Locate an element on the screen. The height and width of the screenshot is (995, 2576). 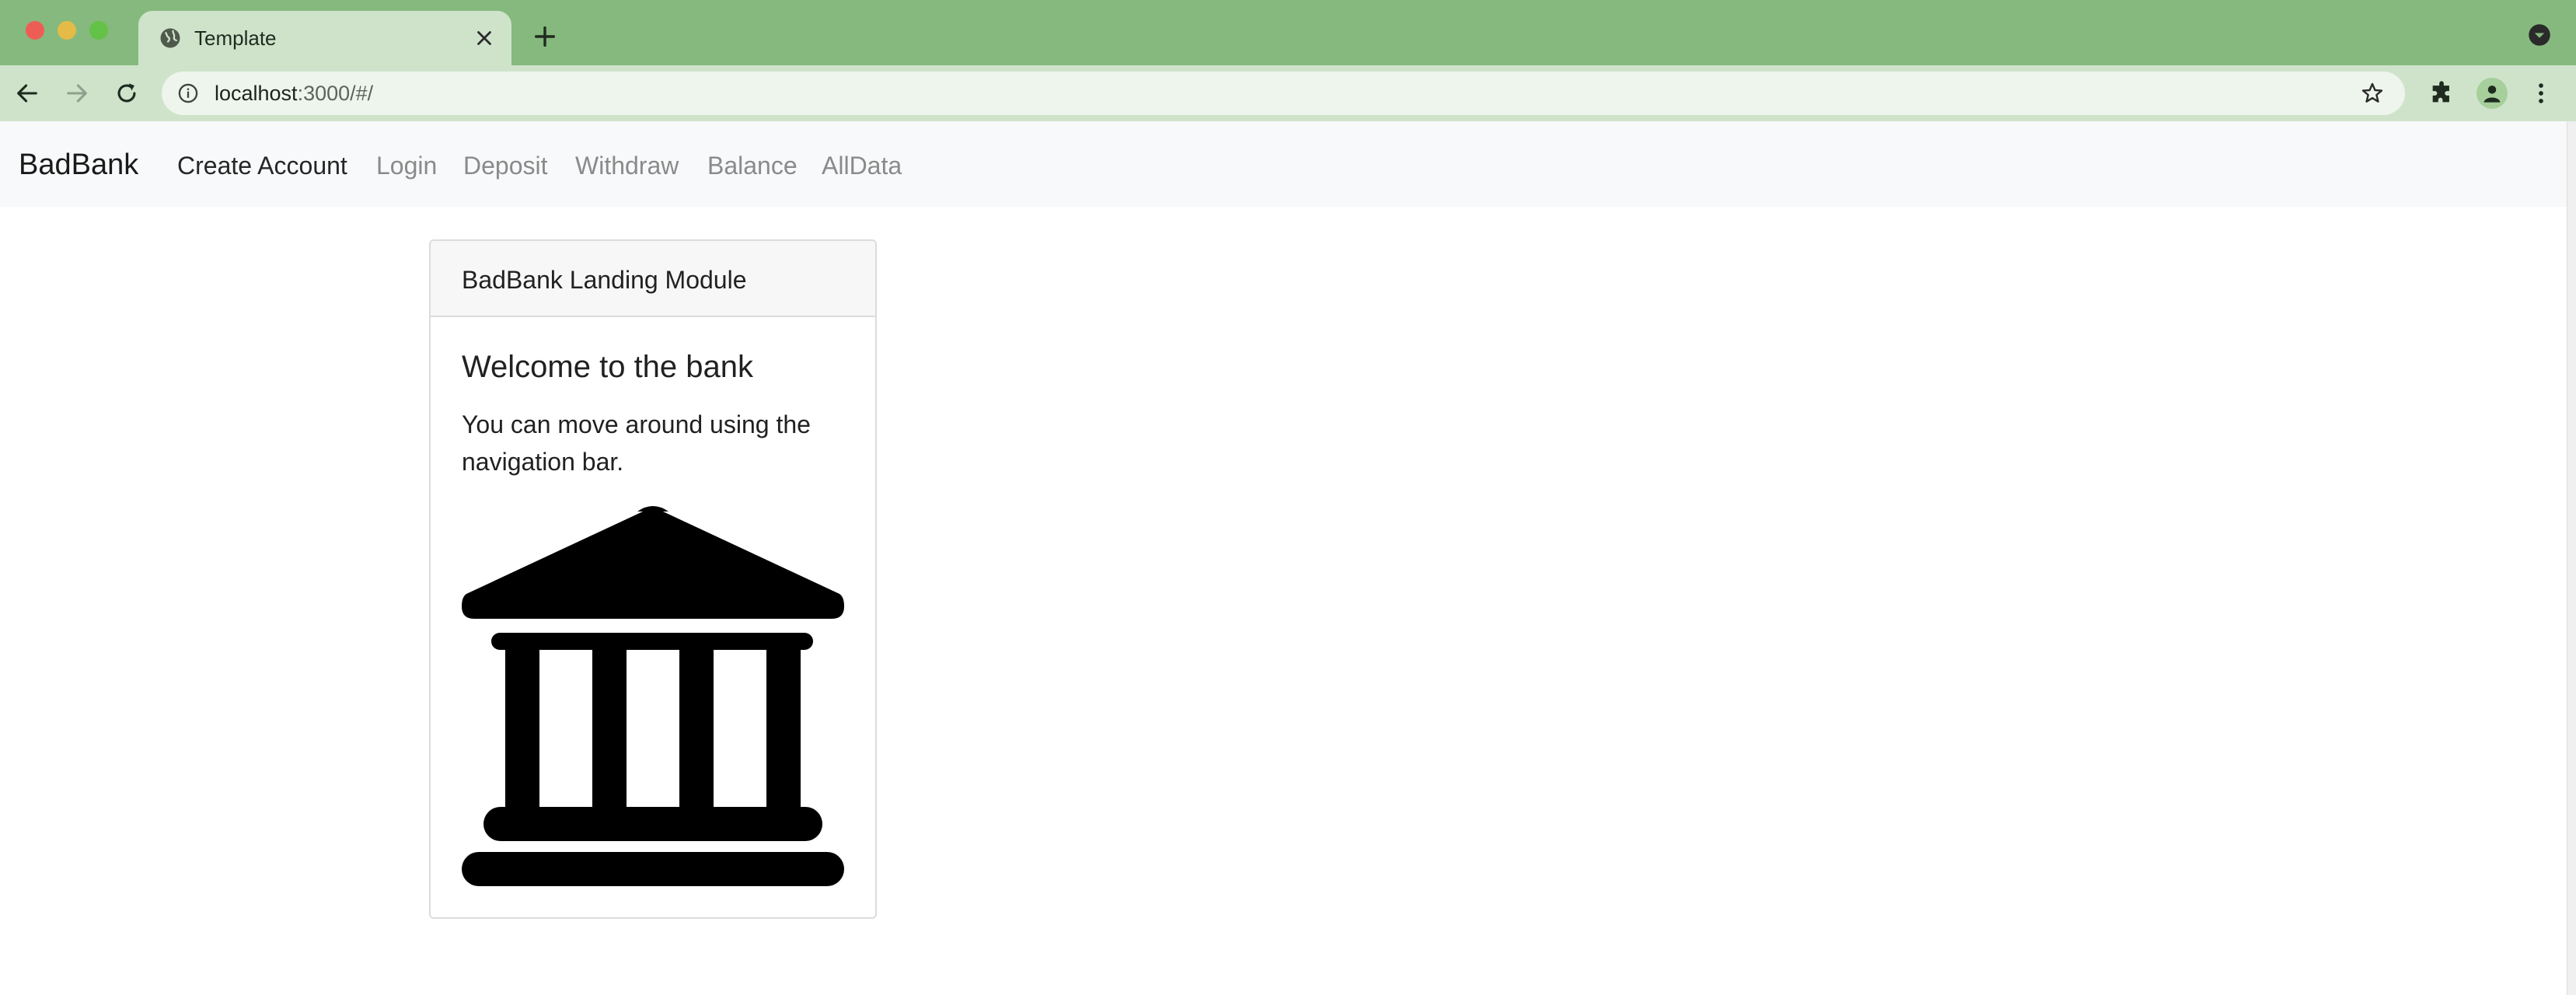
window-minimize-button is located at coordinates (67, 30).